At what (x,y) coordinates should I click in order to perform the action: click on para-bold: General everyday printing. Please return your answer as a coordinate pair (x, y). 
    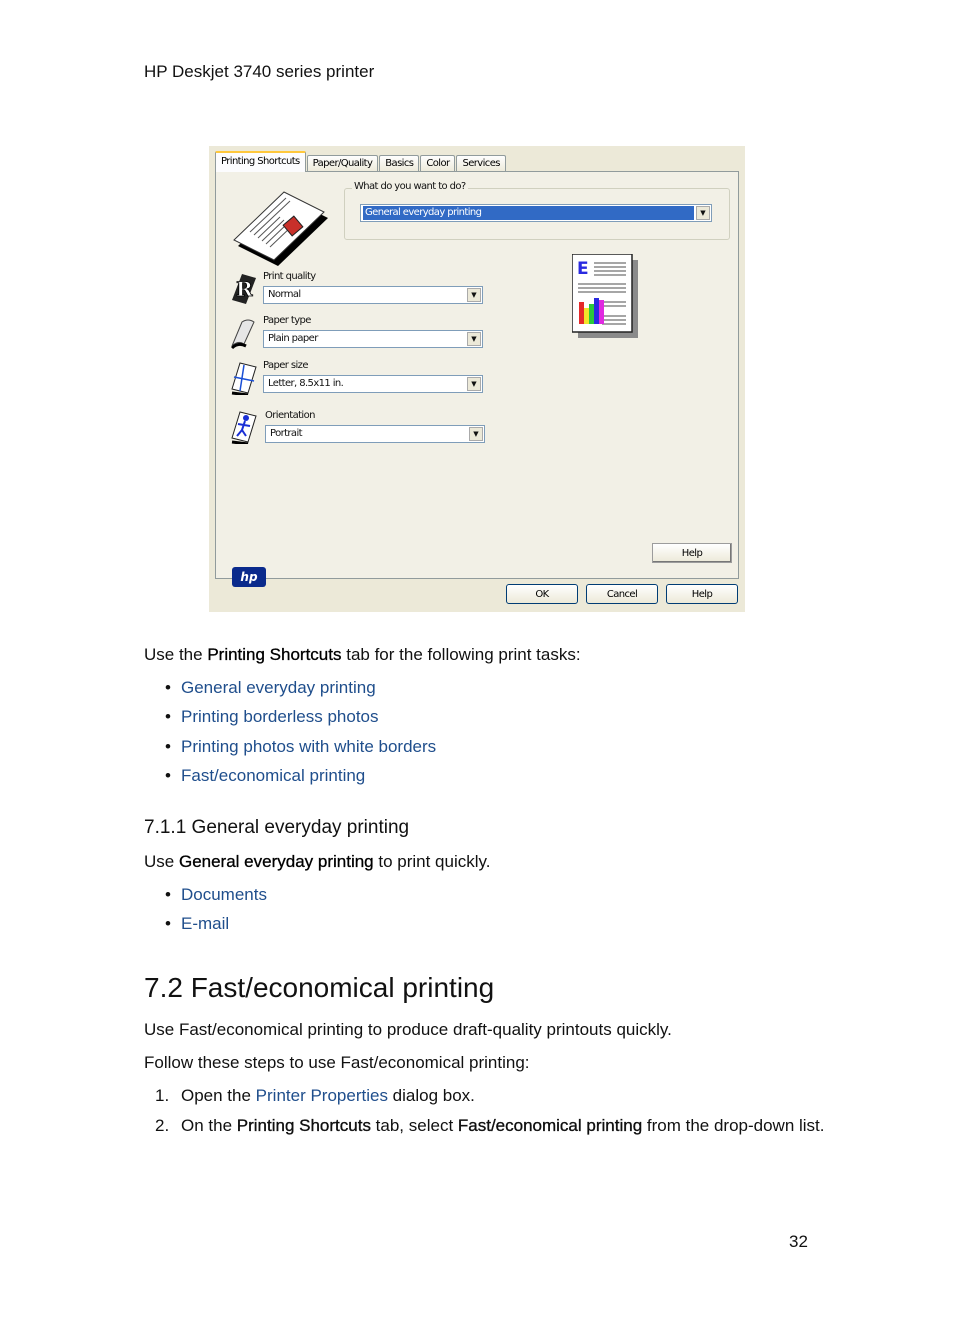
    Looking at the image, I should click on (276, 861).